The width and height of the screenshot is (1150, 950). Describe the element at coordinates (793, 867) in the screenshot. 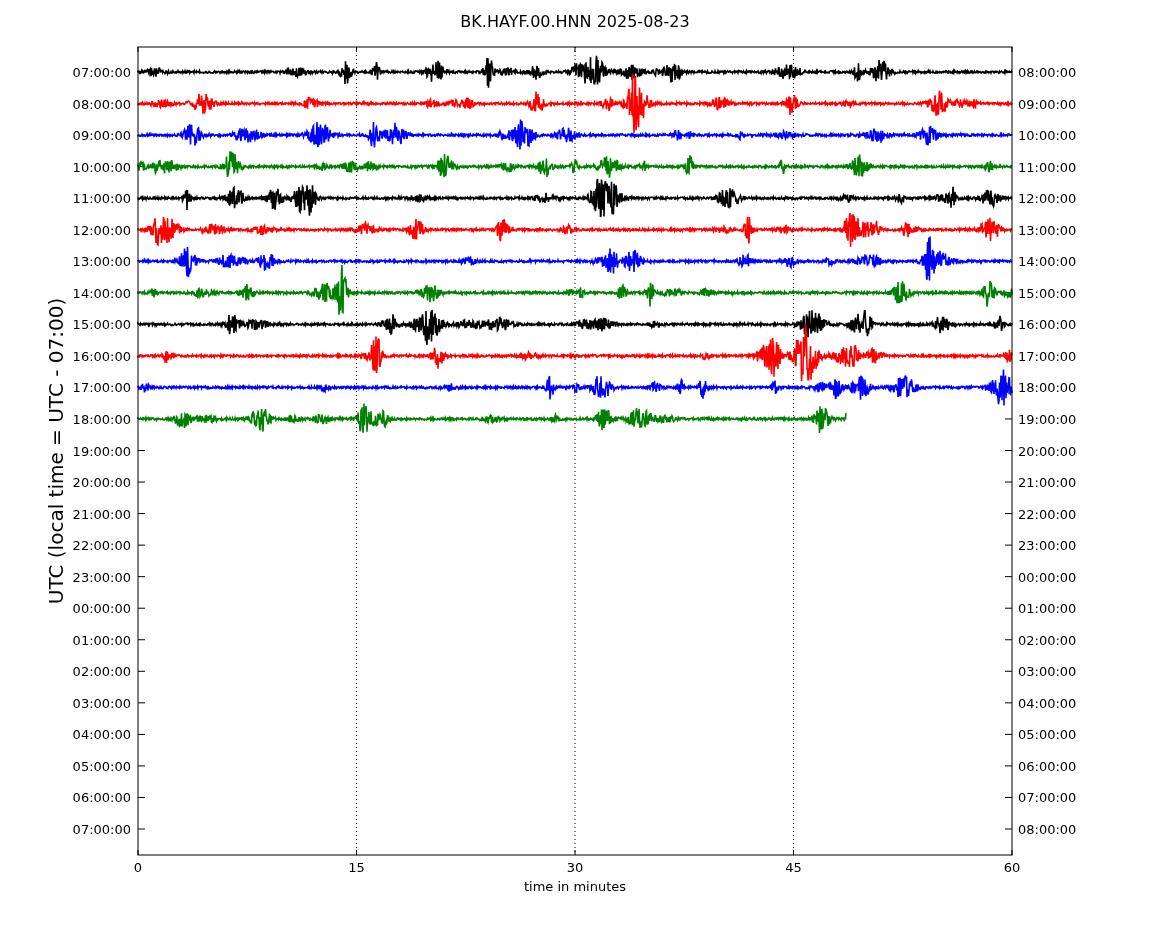

I see `x-tick-label: 45` at that location.